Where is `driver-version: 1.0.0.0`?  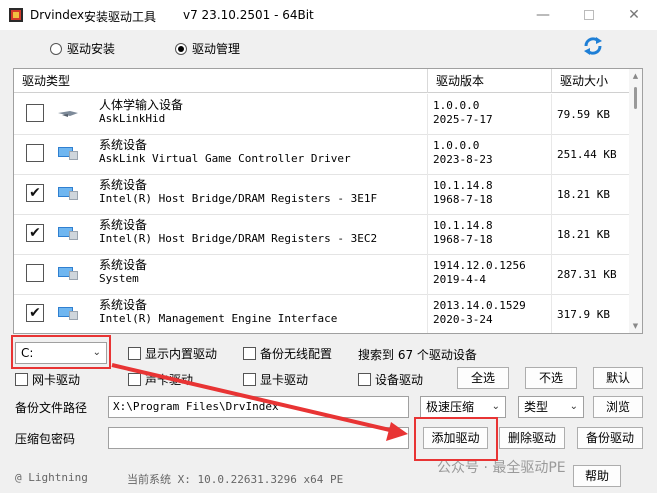
driver-version: 1.0.0.0 is located at coordinates (456, 105).